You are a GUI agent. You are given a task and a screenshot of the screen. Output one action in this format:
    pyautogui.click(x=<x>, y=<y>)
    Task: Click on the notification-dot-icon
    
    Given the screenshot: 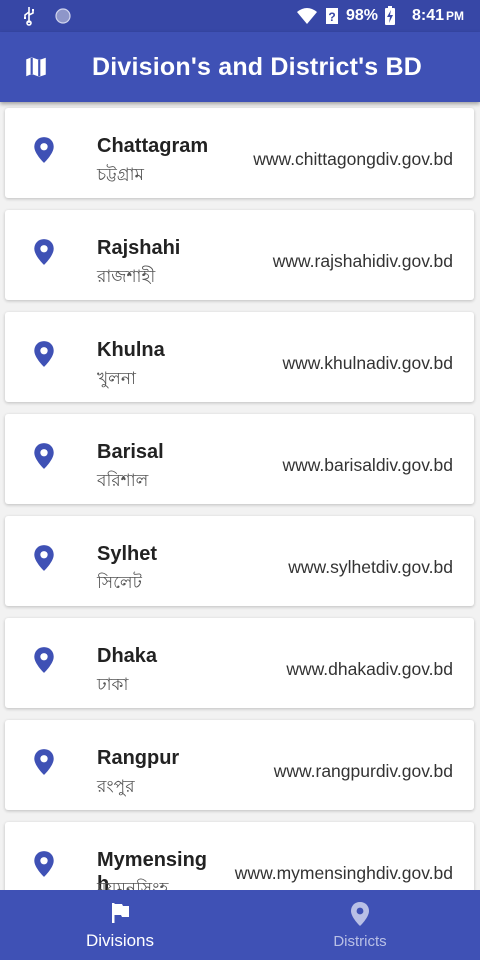 What is the action you would take?
    pyautogui.click(x=63, y=16)
    